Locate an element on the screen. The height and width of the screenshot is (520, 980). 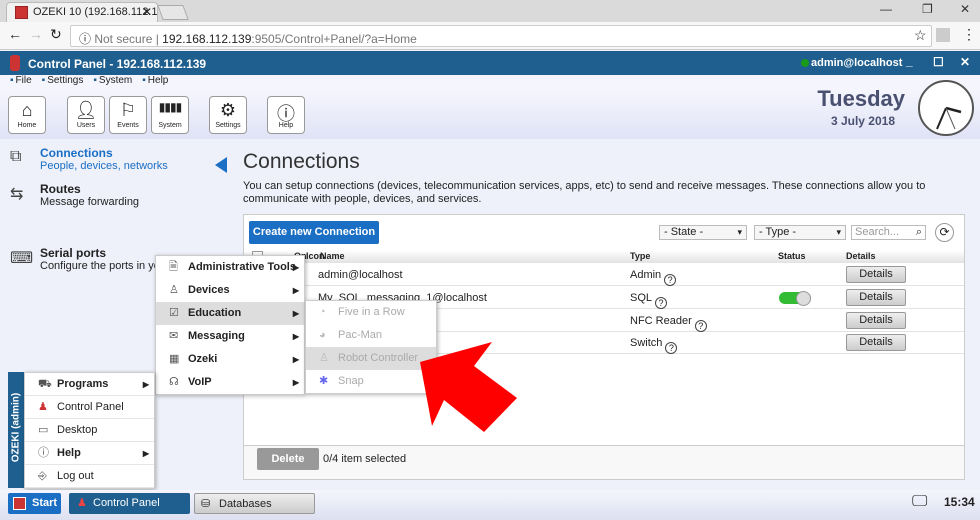
back-icon: ← is located at coordinates (15, 34).